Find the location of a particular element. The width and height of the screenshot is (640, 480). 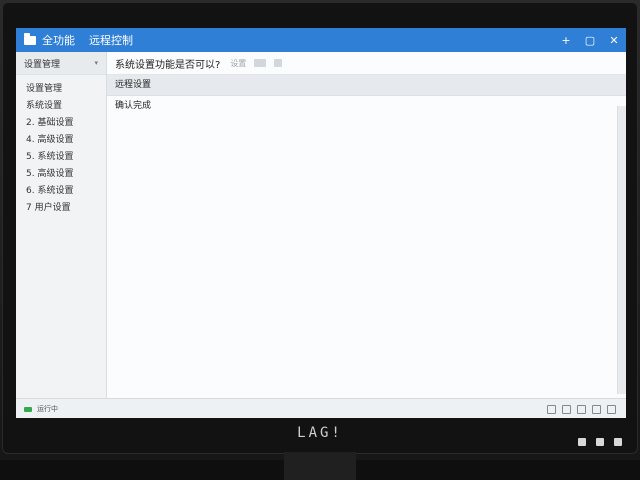

monitor-stand is located at coordinates (320, 466).